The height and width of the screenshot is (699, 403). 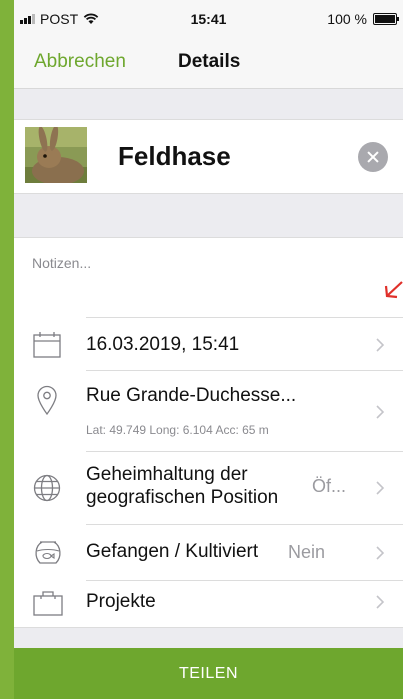 I want to click on location-coordinates: Lat: 49.749 Long: 6.104 Acc: 65 m, so click(x=177, y=430).